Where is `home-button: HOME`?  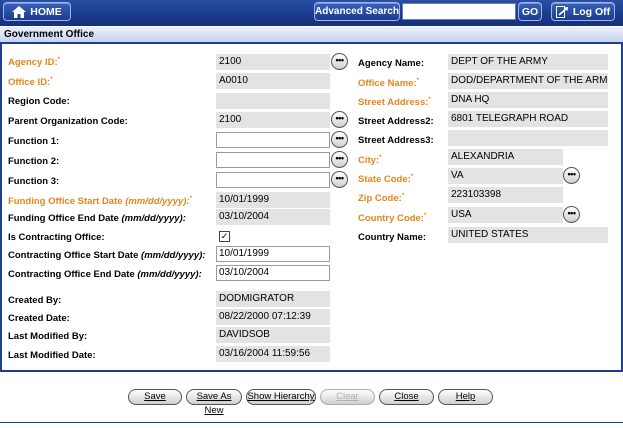 home-button: HOME is located at coordinates (37, 11).